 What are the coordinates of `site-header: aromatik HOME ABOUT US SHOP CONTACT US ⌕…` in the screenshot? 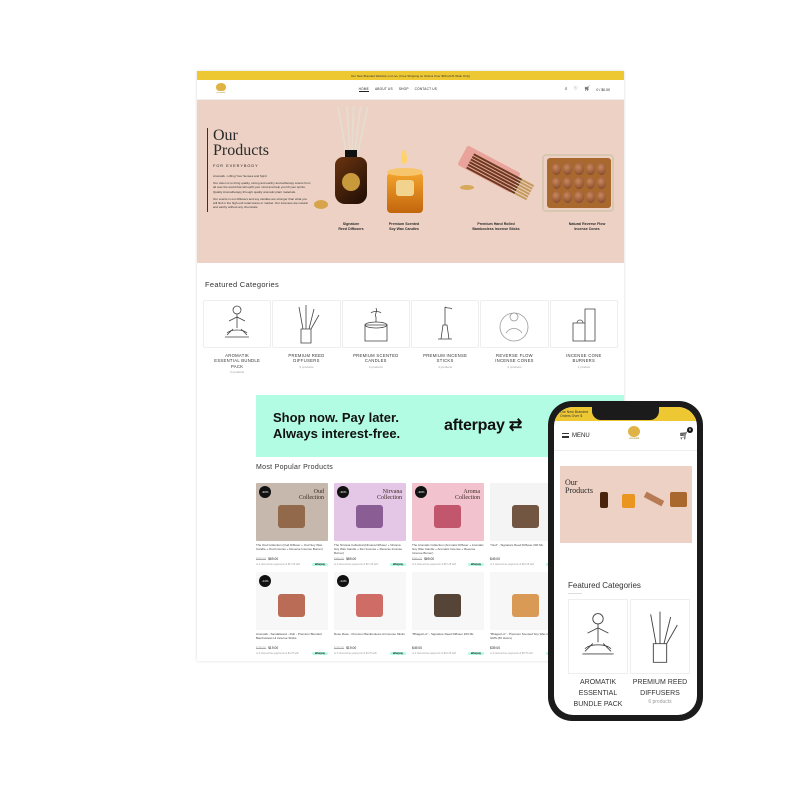 It's located at (410, 90).